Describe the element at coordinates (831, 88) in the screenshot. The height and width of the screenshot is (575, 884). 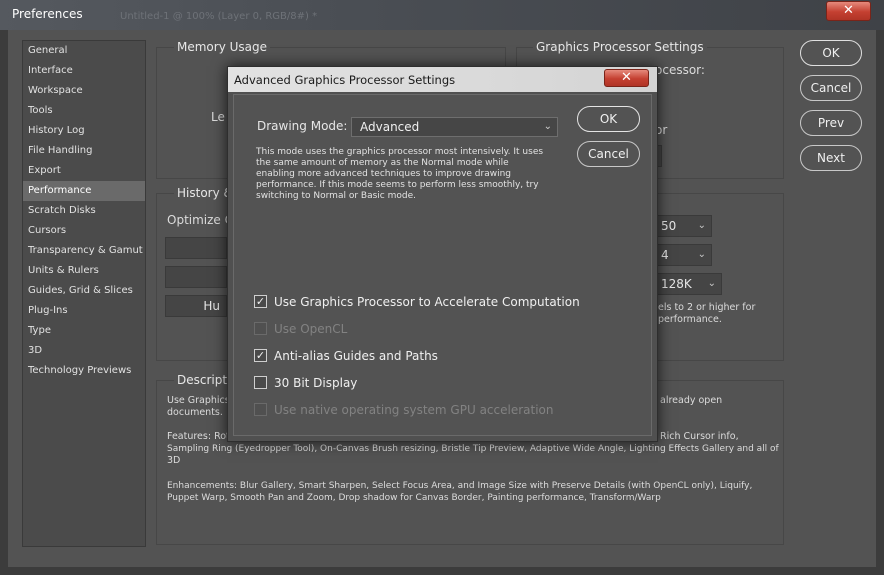
I see `cancel-button: Cancel` at that location.